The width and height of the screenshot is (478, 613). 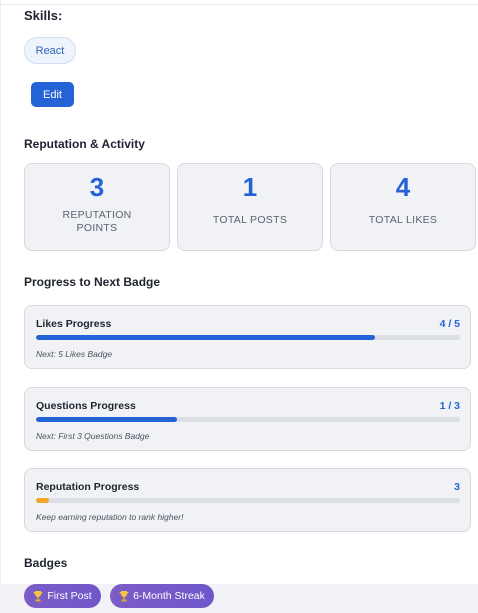 I want to click on edit-button: Edit, so click(x=52, y=94).